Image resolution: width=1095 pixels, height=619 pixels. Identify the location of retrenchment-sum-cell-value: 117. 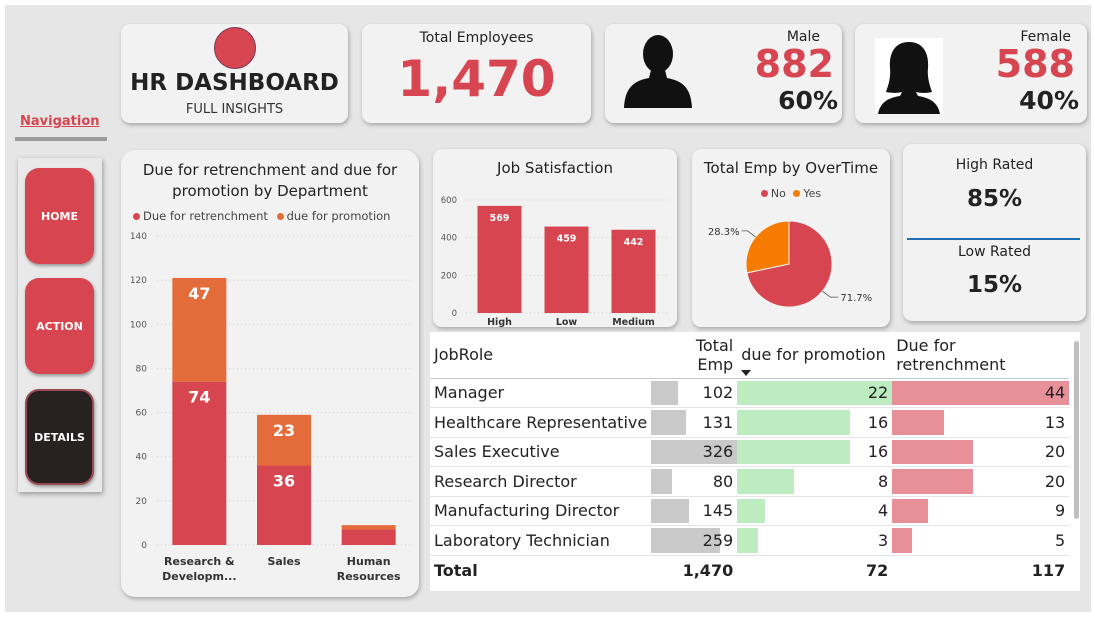
(1048, 571).